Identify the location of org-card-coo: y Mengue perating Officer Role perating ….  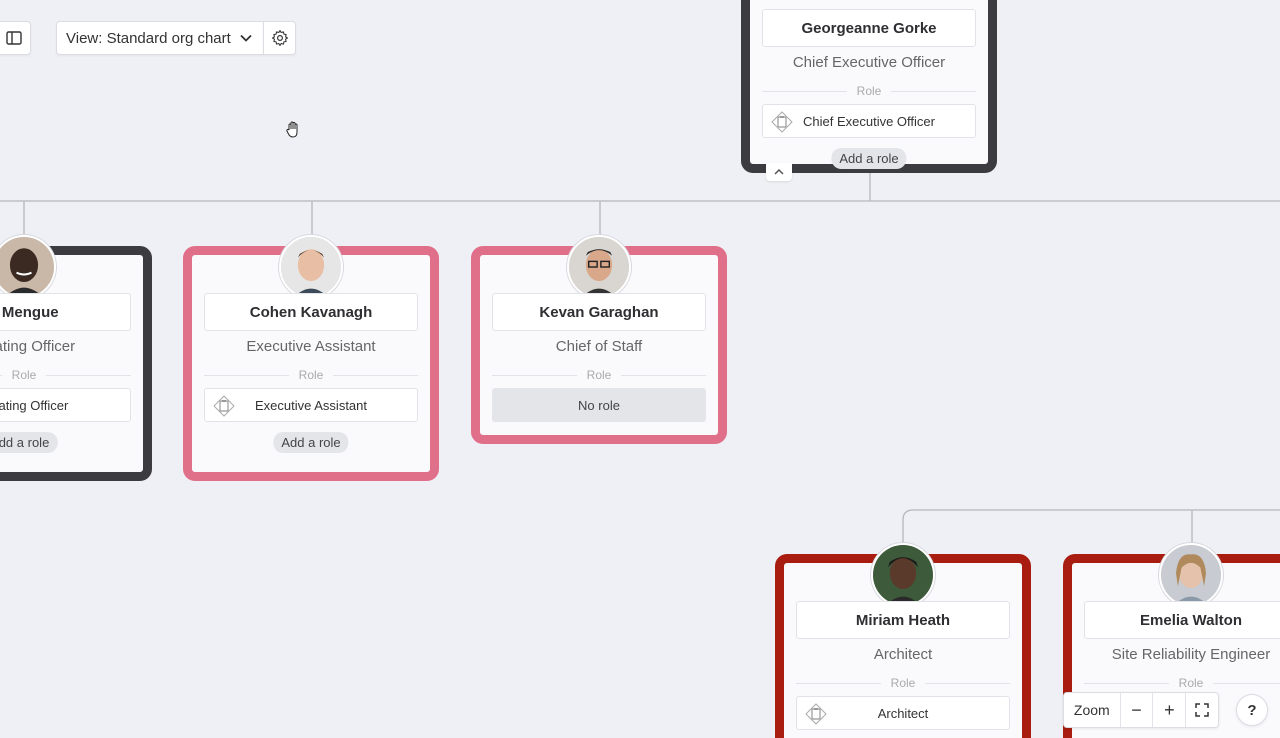
(76, 358).